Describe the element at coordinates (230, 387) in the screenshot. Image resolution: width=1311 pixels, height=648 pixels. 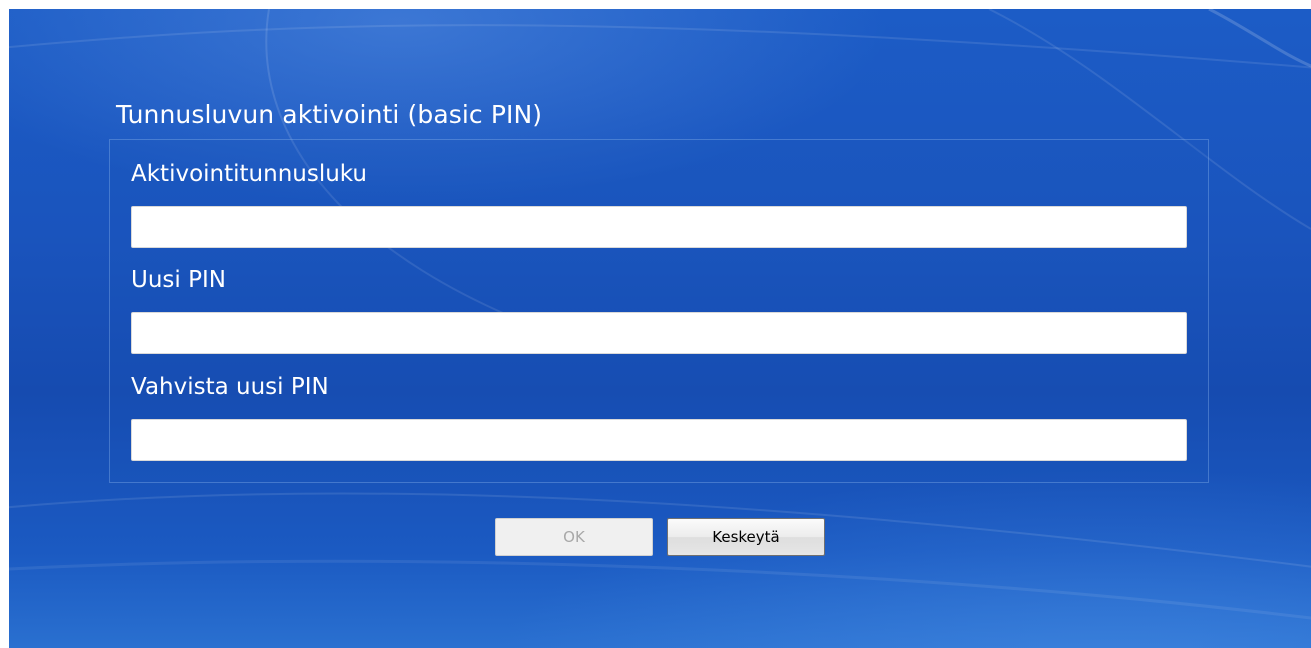
I see `confirm-pin-label: Vahvista uusi PIN` at that location.